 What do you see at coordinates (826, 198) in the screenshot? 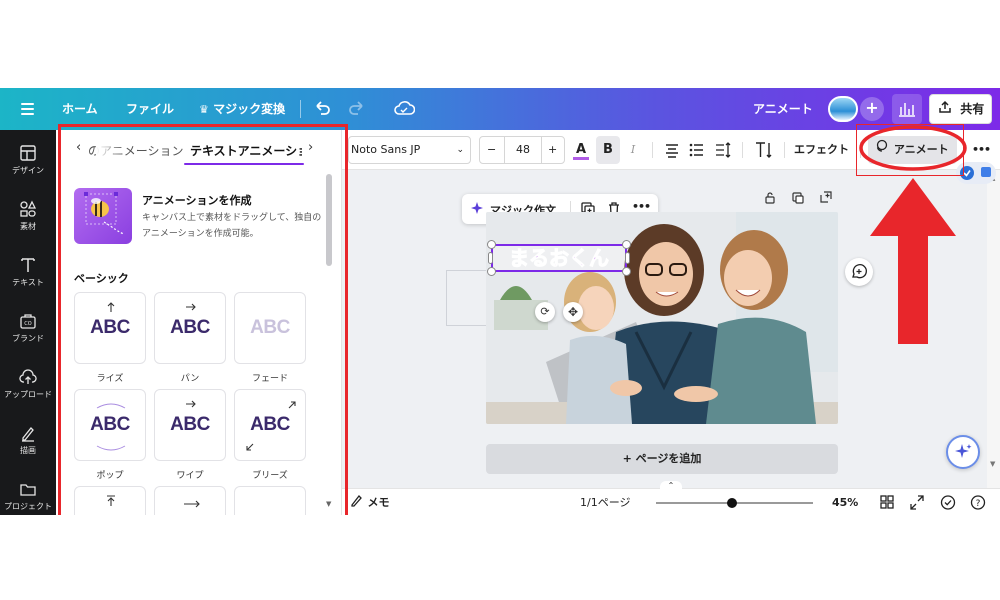
I see `add-page-icon` at bounding box center [826, 198].